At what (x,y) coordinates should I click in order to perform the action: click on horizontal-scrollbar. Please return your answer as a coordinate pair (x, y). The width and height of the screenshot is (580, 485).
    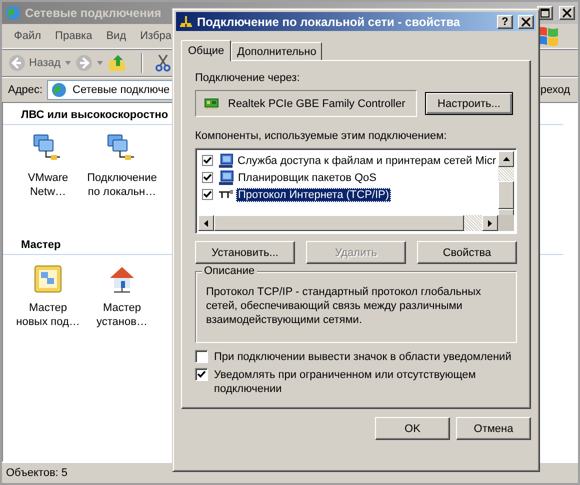
    Looking at the image, I should click on (348, 223).